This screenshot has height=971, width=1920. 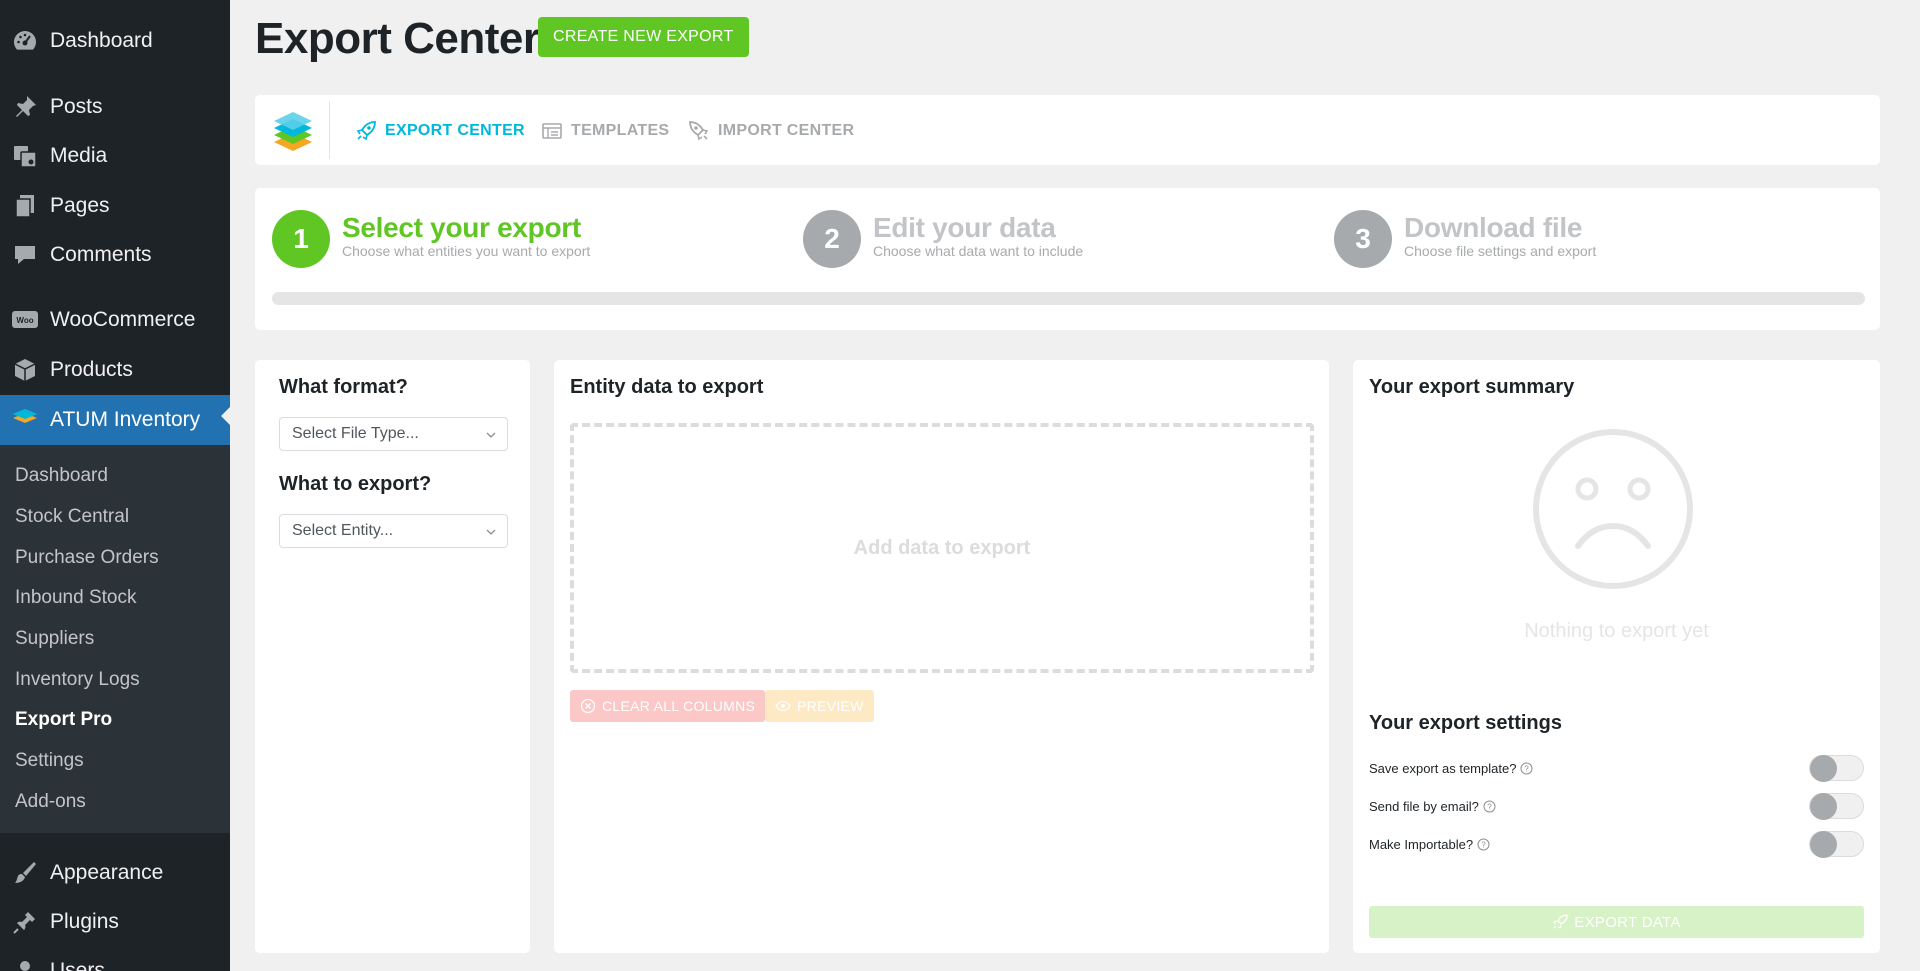 I want to click on submenu-inbound-stock: Inbound Stock, so click(x=75, y=598).